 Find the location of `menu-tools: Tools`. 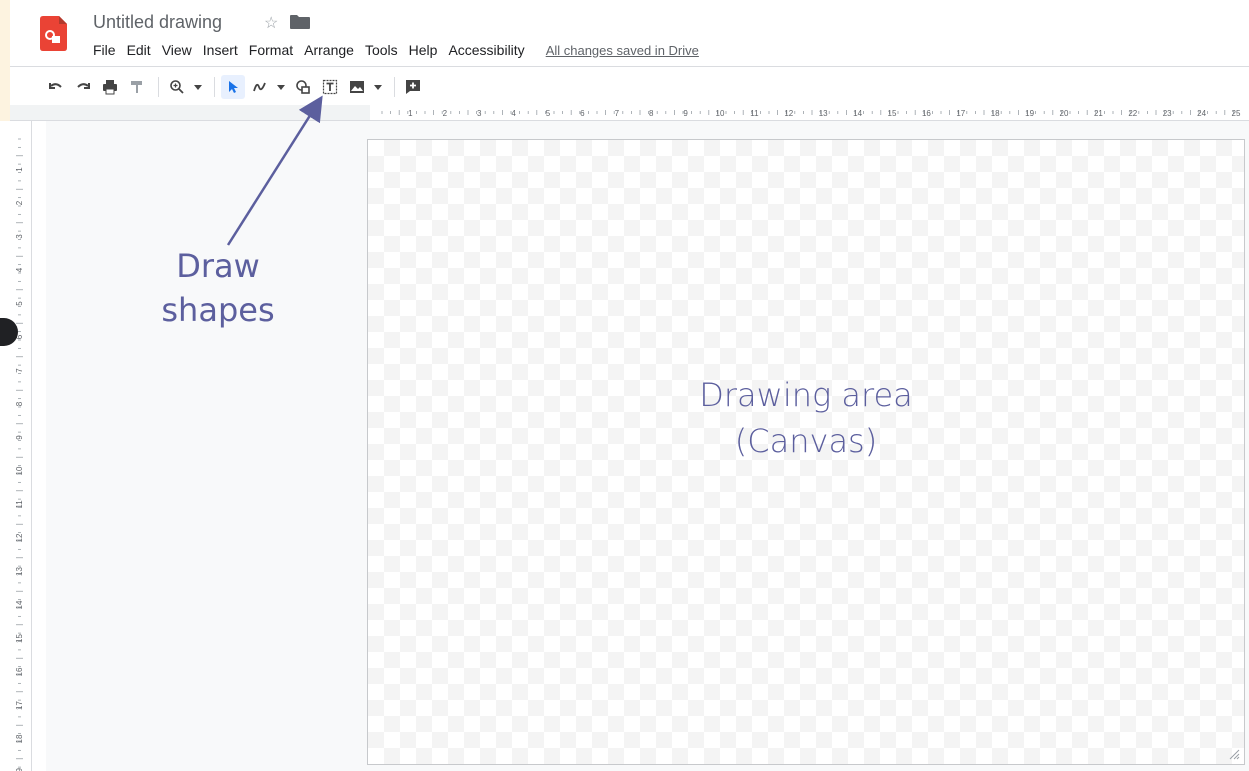

menu-tools: Tools is located at coordinates (381, 50).